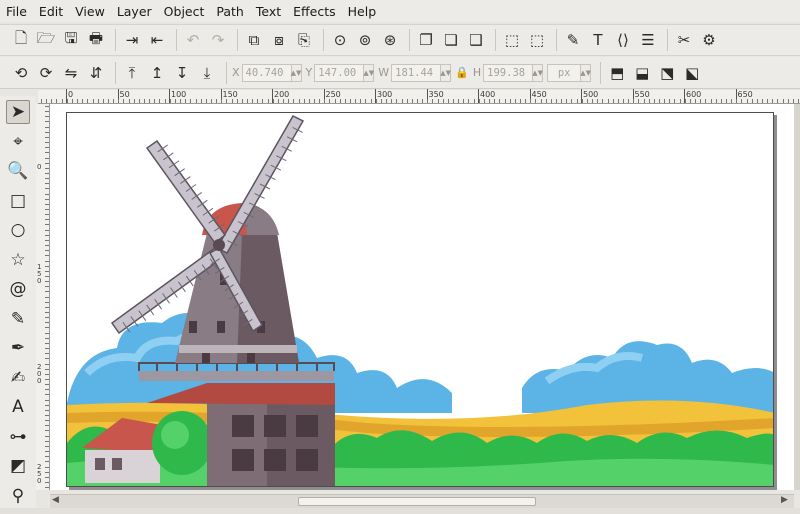 Image resolution: width=800 pixels, height=514 pixels. I want to click on clone-icon: ❏, so click(451, 40).